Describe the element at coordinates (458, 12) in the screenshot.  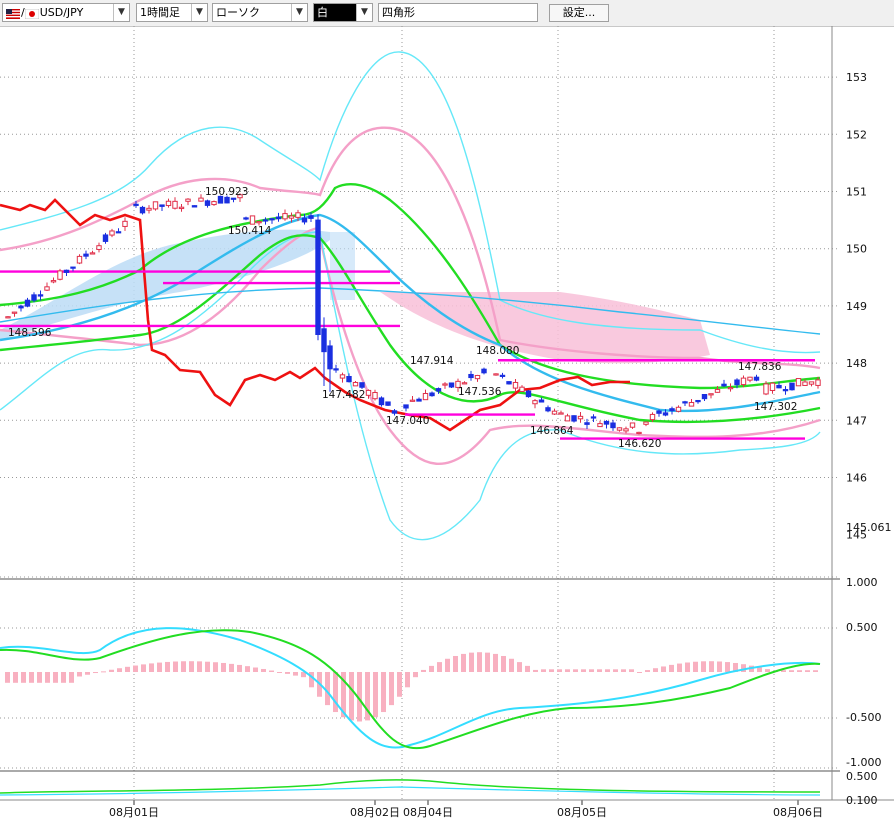
I see `shape-field: 四角形` at that location.